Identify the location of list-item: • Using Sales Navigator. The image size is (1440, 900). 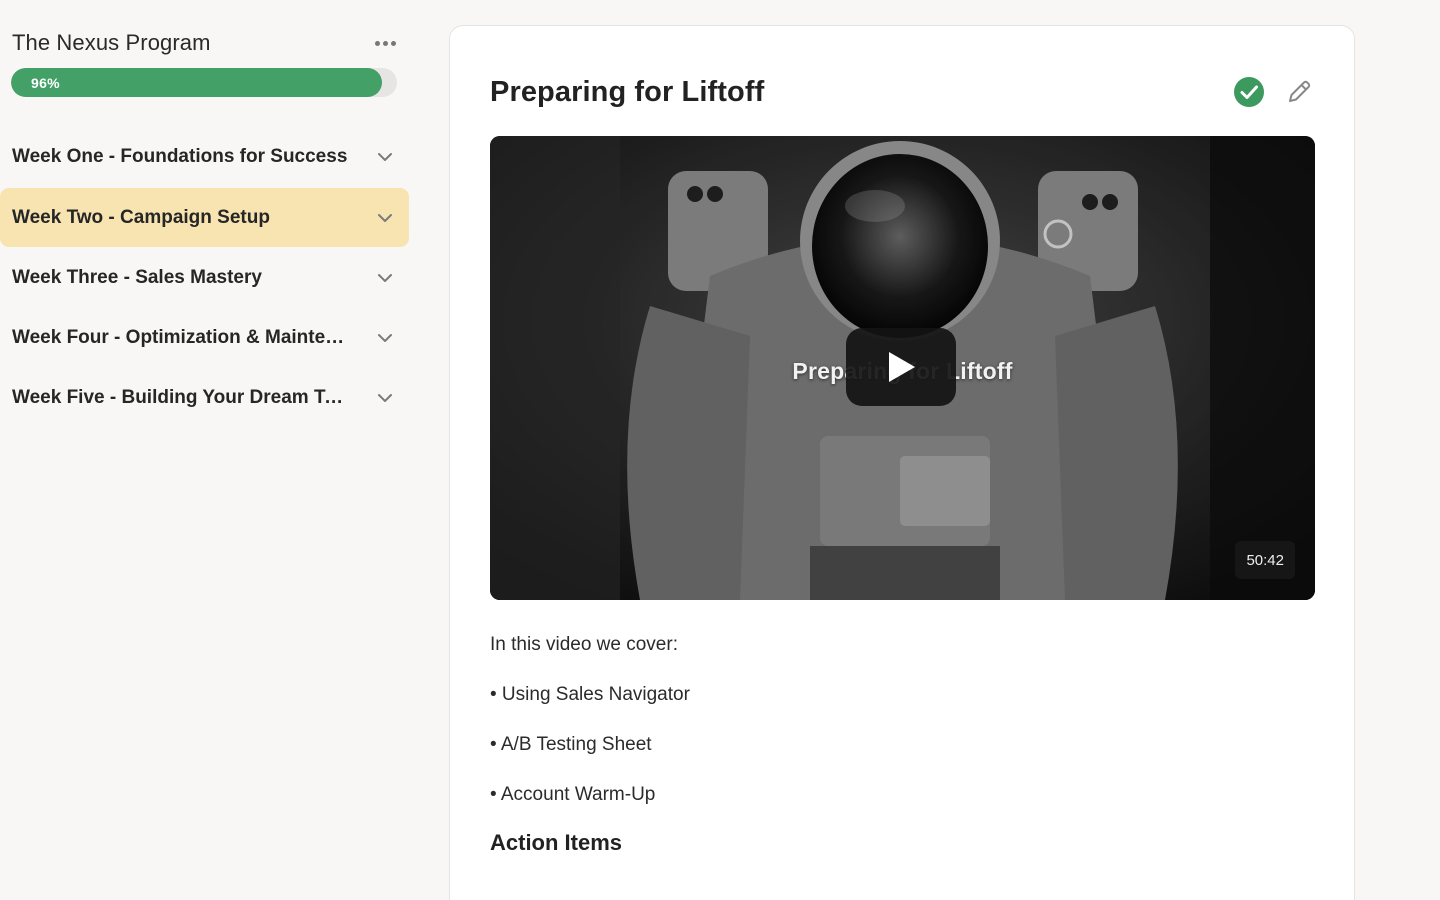
(590, 694).